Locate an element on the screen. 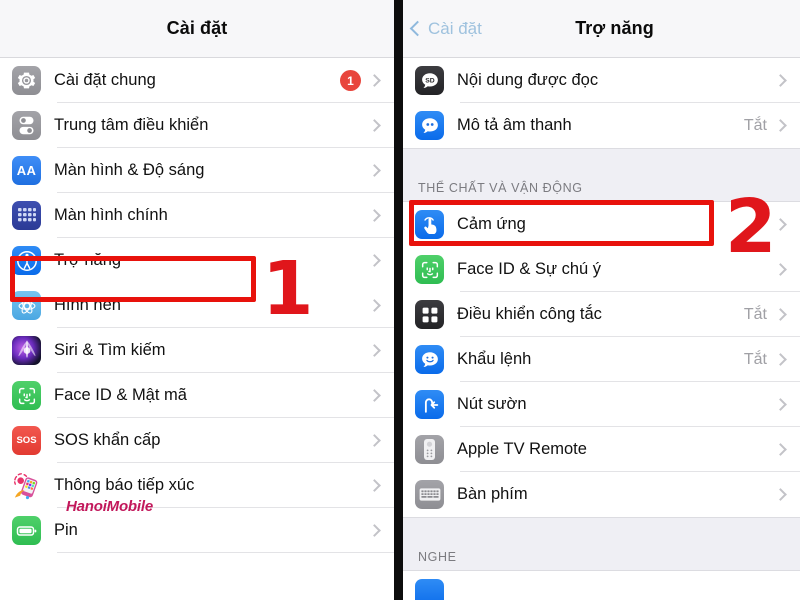 The height and width of the screenshot is (600, 800). right-page-title: Trợ năng is located at coordinates (614, 28).